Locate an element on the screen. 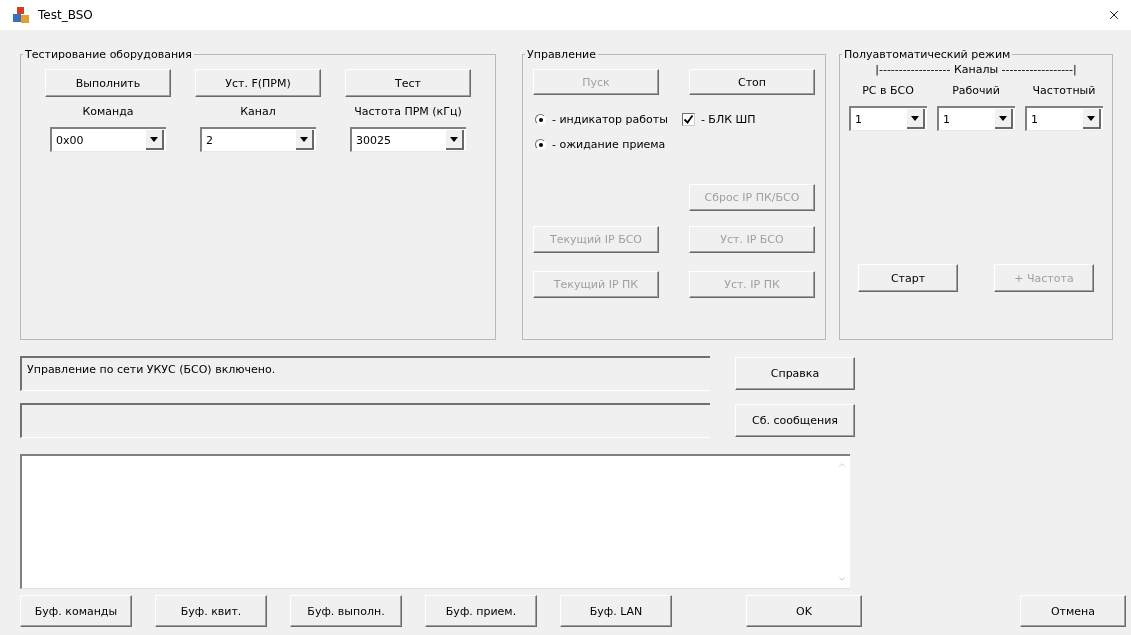  dropdown: 0x00 is located at coordinates (108, 139).